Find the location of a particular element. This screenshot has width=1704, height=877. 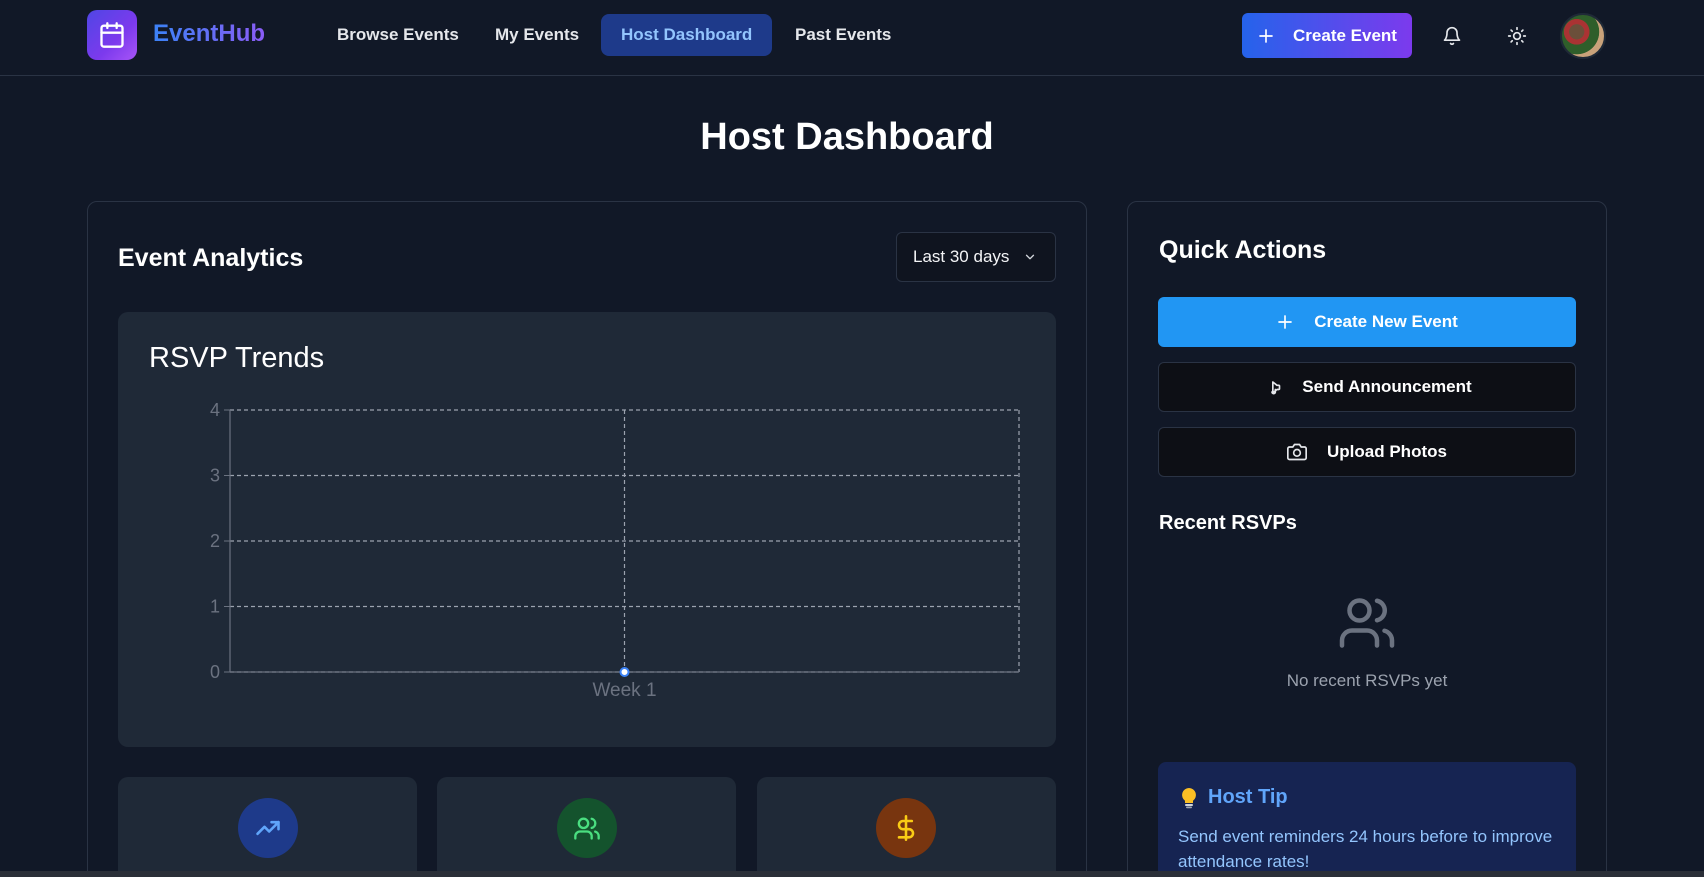

empty-rsvps-text: No recent RSVPs yet is located at coordinates (1367, 680).